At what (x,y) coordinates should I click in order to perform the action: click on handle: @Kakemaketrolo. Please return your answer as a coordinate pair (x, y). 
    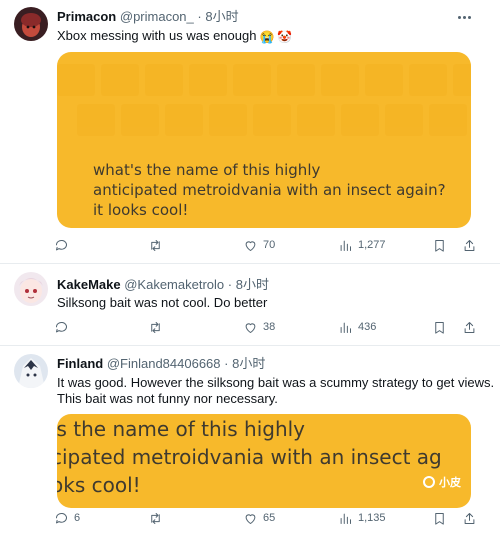
    Looking at the image, I should click on (174, 284).